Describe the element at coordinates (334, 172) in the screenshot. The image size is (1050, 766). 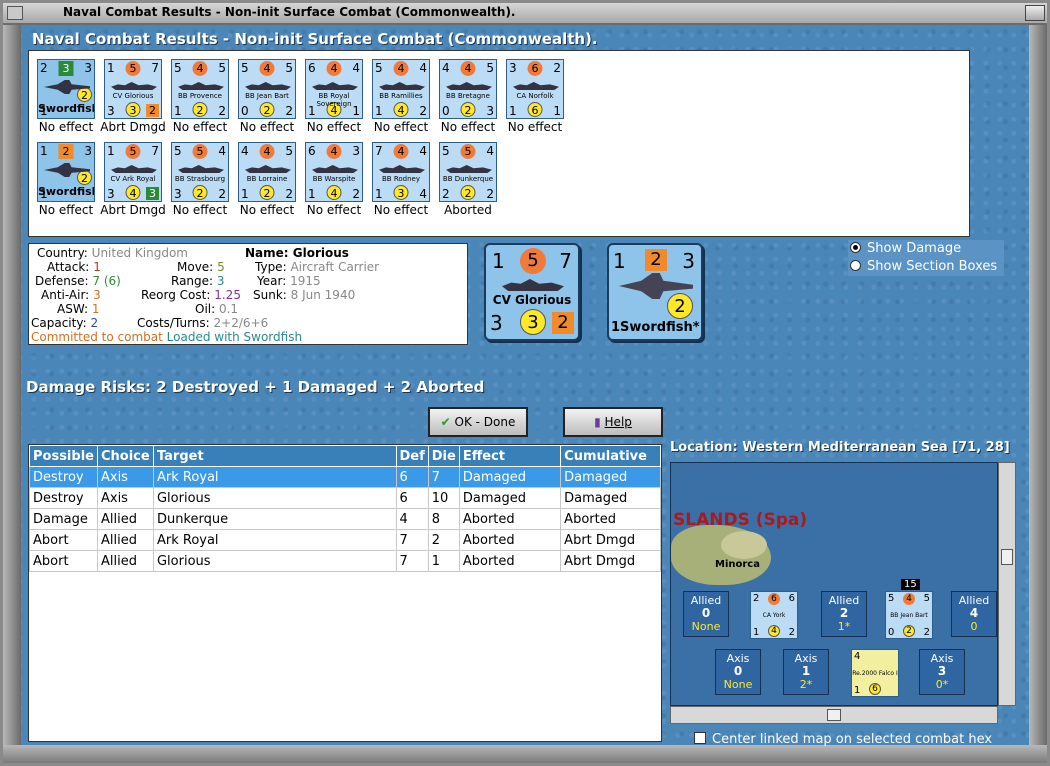
I see `ship-unit-counter: 6 3 1 4 4 2 BB Warspite` at that location.